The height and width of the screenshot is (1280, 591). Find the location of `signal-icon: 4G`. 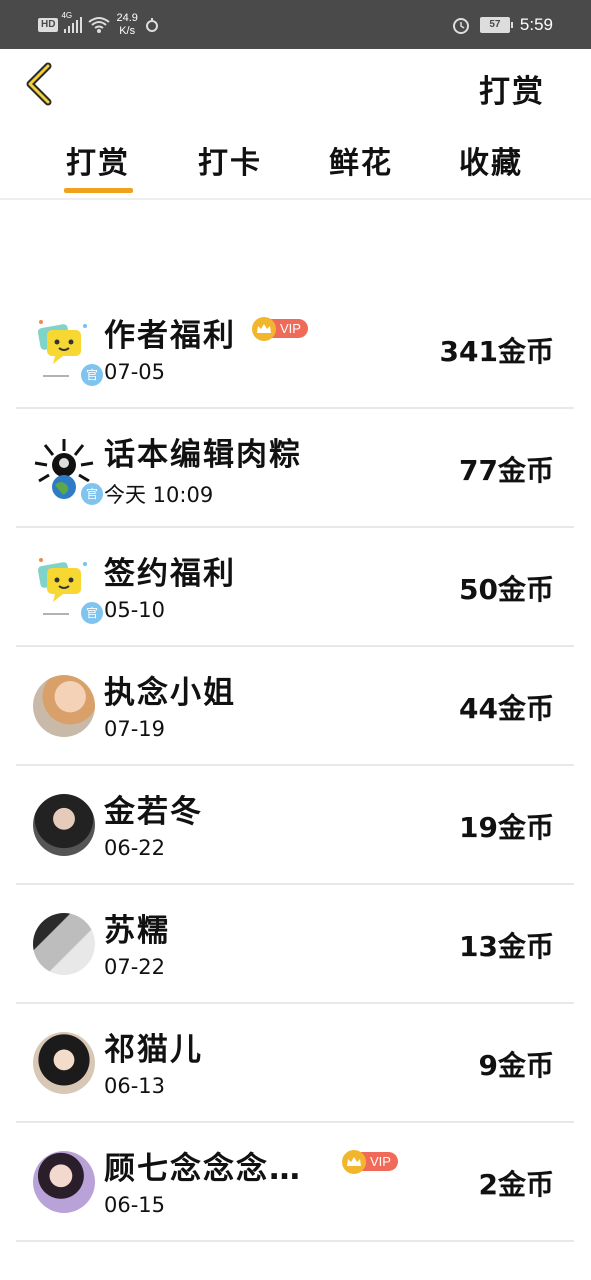

signal-icon: 4G is located at coordinates (72, 22).